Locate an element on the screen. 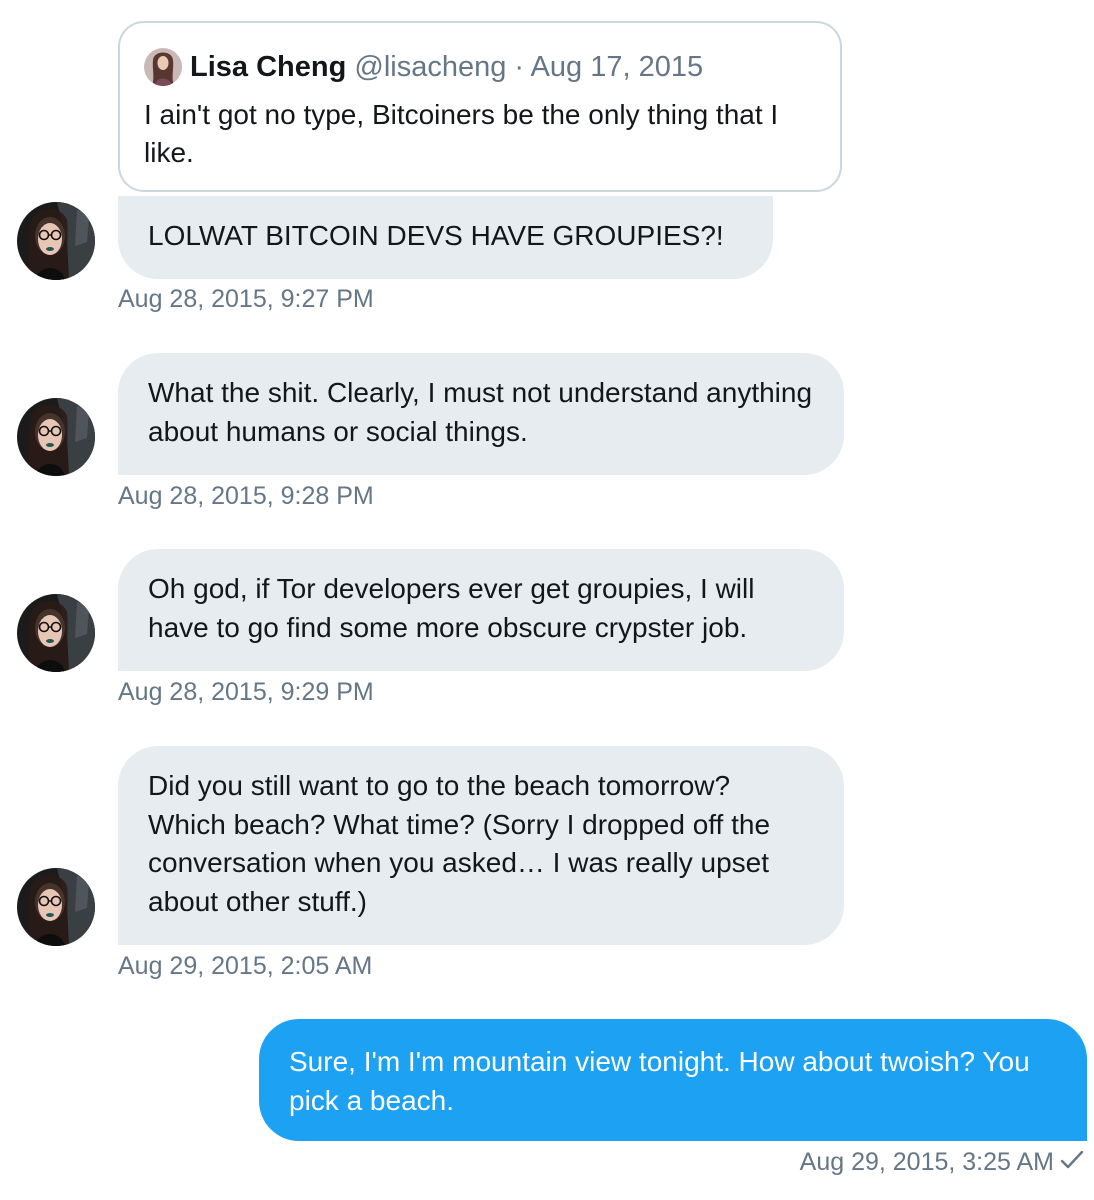  message-timestamp: Aug 28, 2015, 9:27 PM is located at coordinates (246, 299).